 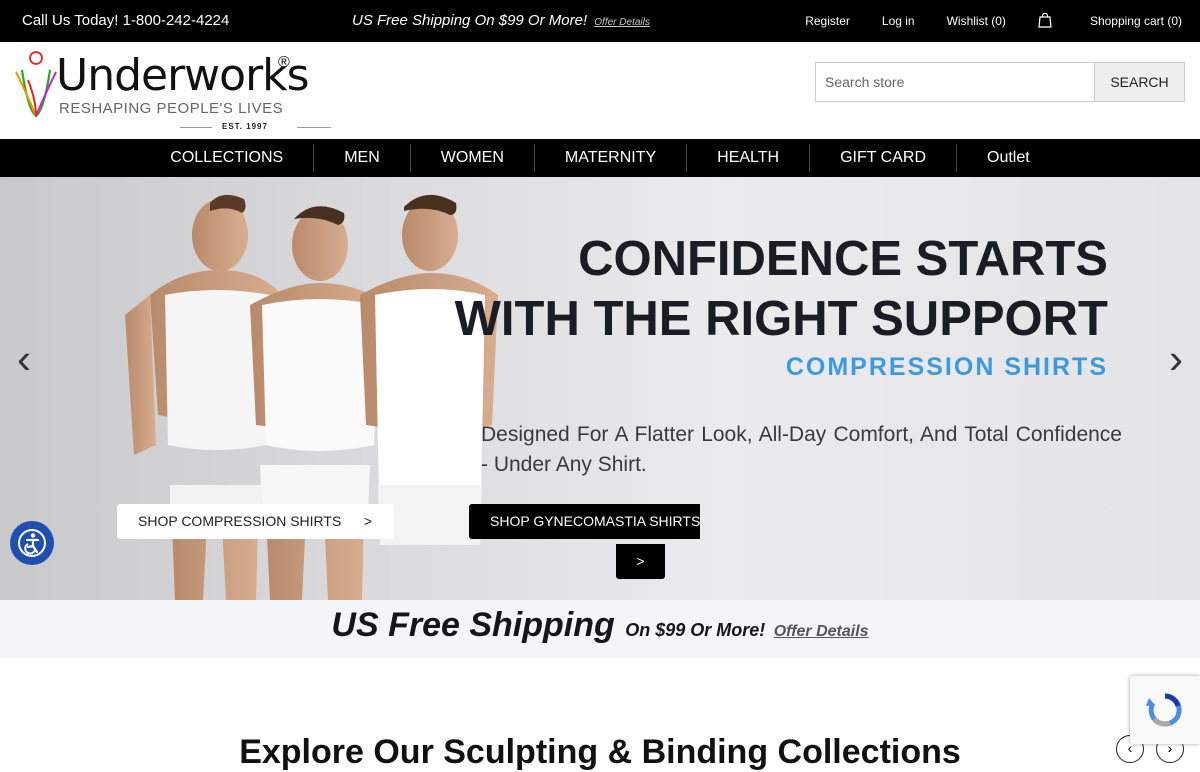 What do you see at coordinates (695, 630) in the screenshot?
I see `shipping-banner-subtitle: On $99 Or More!` at bounding box center [695, 630].